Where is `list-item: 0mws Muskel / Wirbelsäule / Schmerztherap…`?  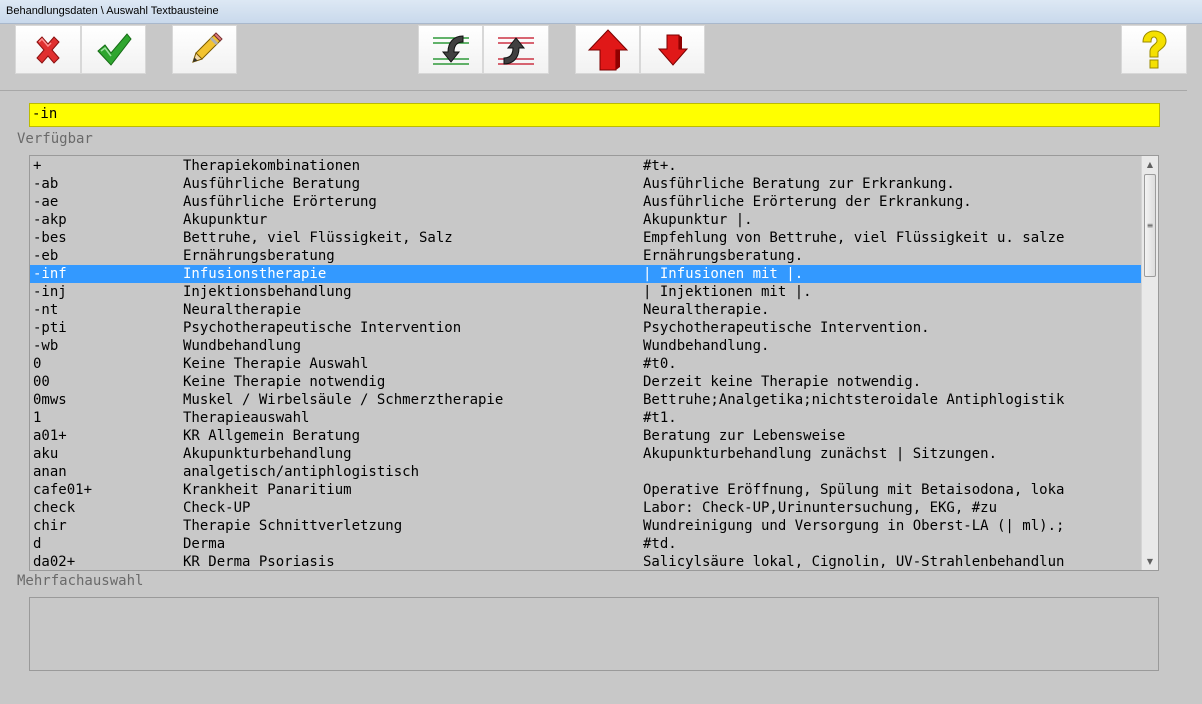 list-item: 0mws Muskel / Wirbelsäule / Schmerztherap… is located at coordinates (586, 400).